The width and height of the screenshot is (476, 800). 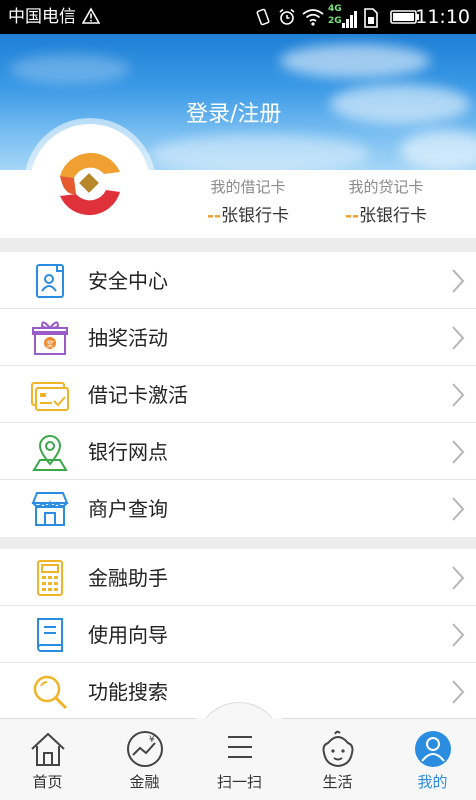 What do you see at coordinates (128, 281) in the screenshot?
I see `menu-item-label: 安全中心` at bounding box center [128, 281].